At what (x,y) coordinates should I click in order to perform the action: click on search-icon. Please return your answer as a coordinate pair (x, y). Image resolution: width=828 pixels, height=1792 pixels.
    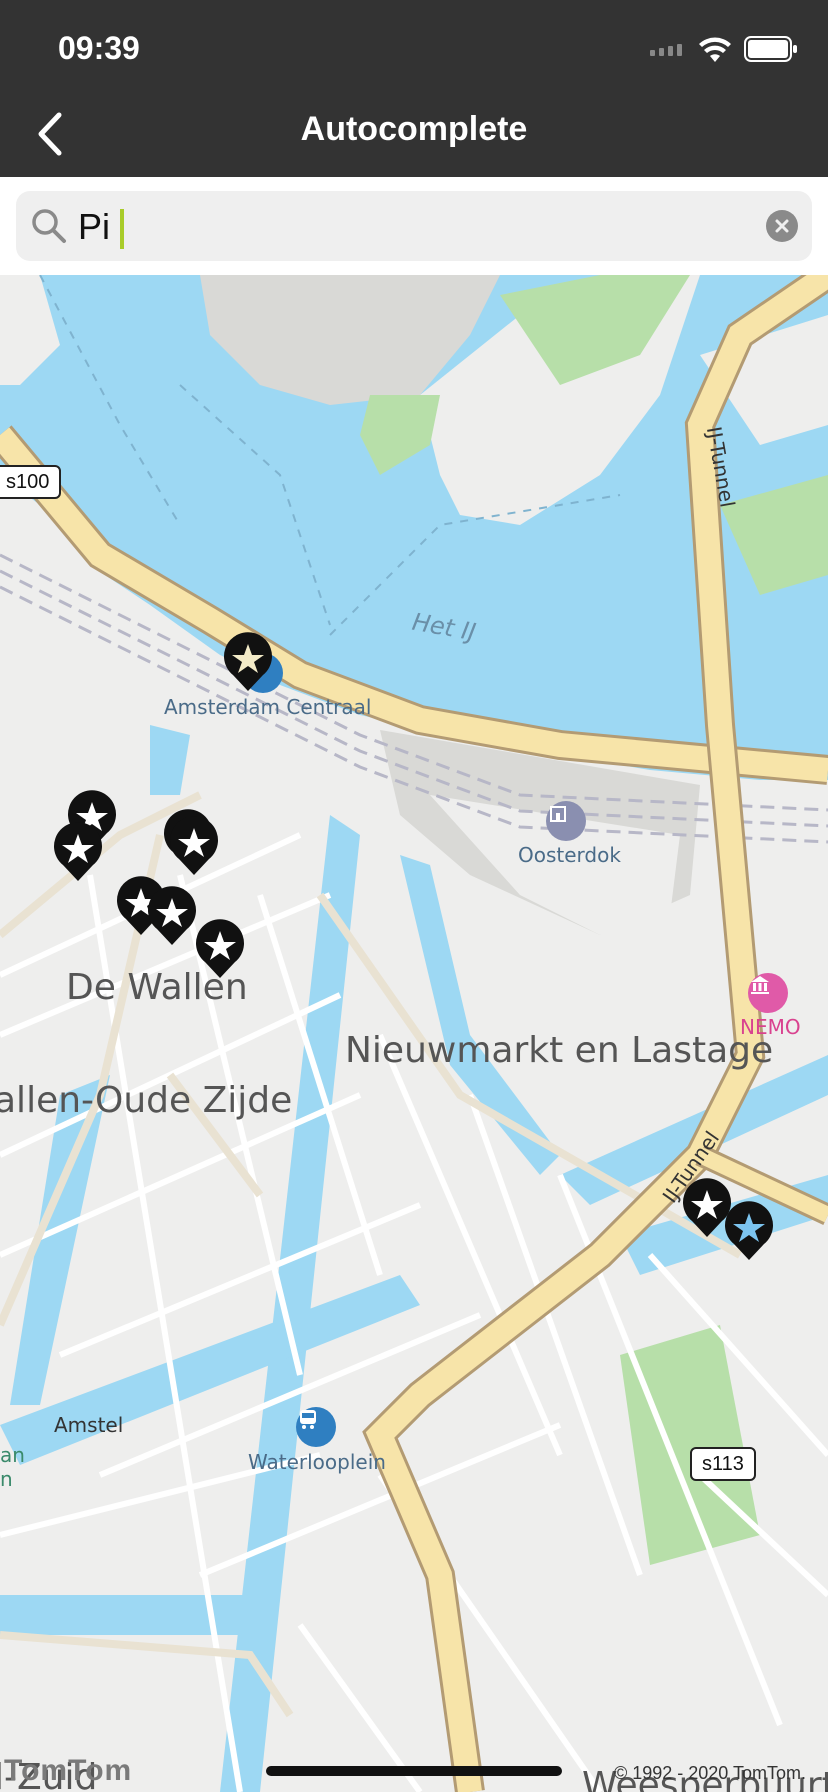
    Looking at the image, I should click on (49, 226).